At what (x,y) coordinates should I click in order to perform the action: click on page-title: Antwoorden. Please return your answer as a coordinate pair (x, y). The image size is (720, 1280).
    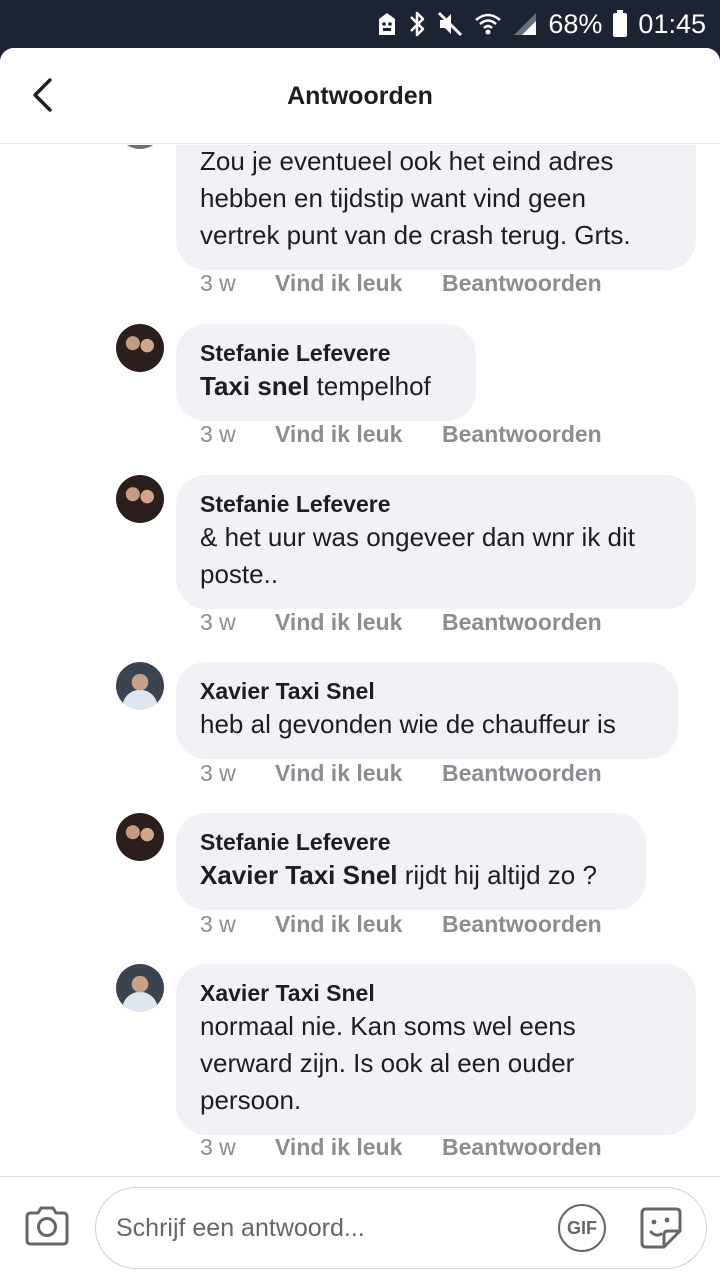
    Looking at the image, I should click on (360, 96).